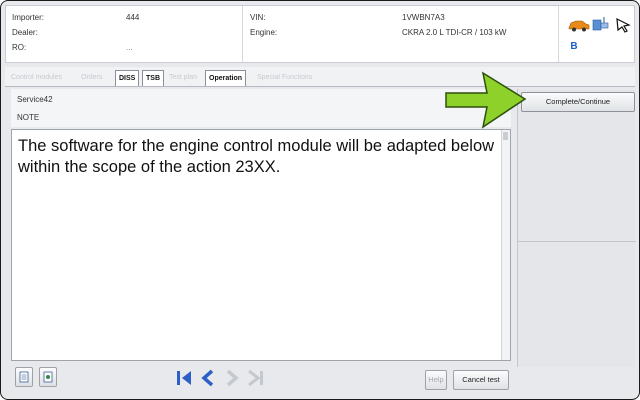 This screenshot has width=640, height=400. What do you see at coordinates (261, 108) in the screenshot?
I see `operation-info-strip: Service42 NOTE` at bounding box center [261, 108].